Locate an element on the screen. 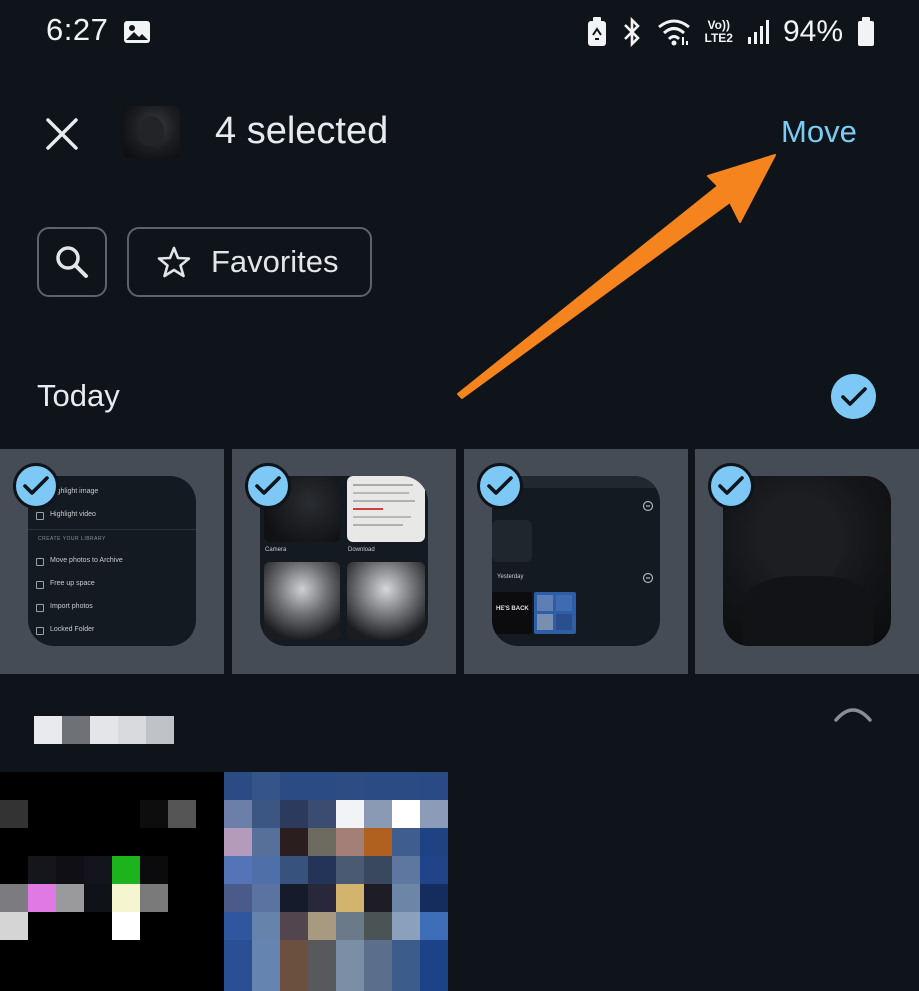 The image size is (919, 991). search-chip is located at coordinates (72, 262).